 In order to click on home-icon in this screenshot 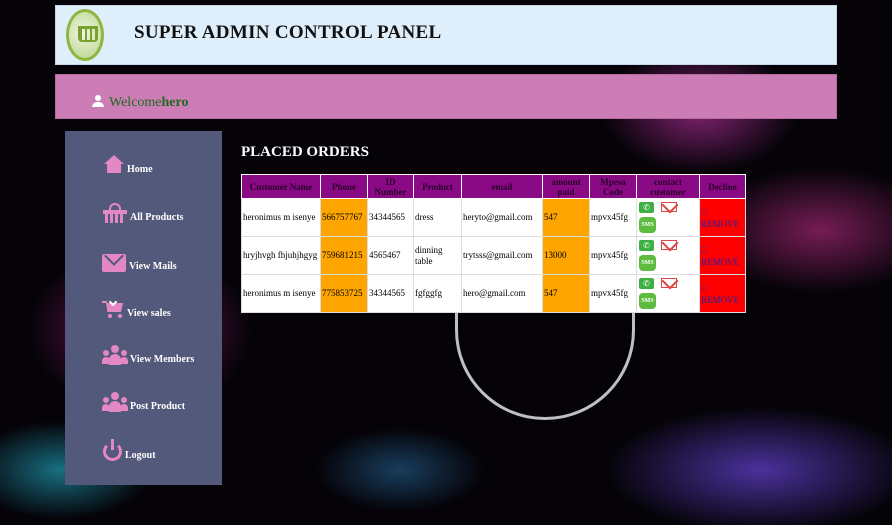, I will do `click(114, 165)`.